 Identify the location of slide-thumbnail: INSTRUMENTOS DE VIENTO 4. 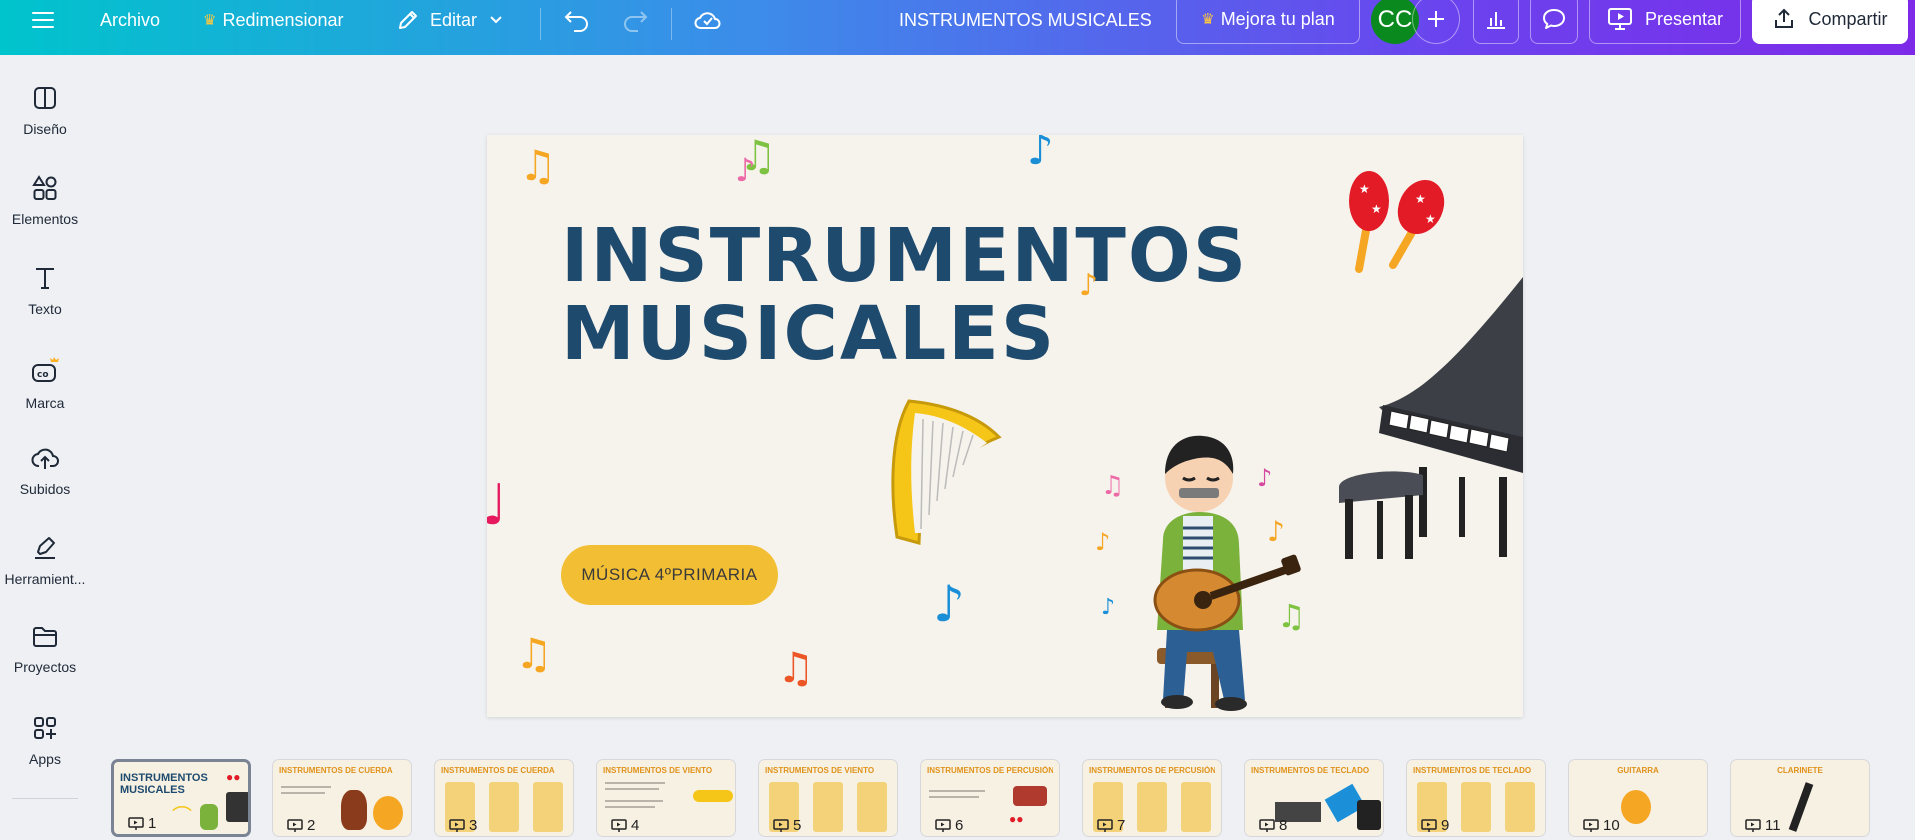
(666, 798).